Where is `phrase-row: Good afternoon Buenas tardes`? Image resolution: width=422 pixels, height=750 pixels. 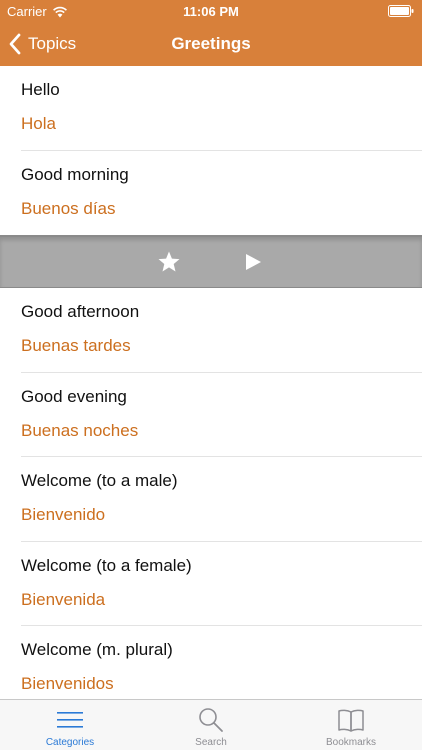
phrase-row: Good afternoon Buenas tardes is located at coordinates (211, 330).